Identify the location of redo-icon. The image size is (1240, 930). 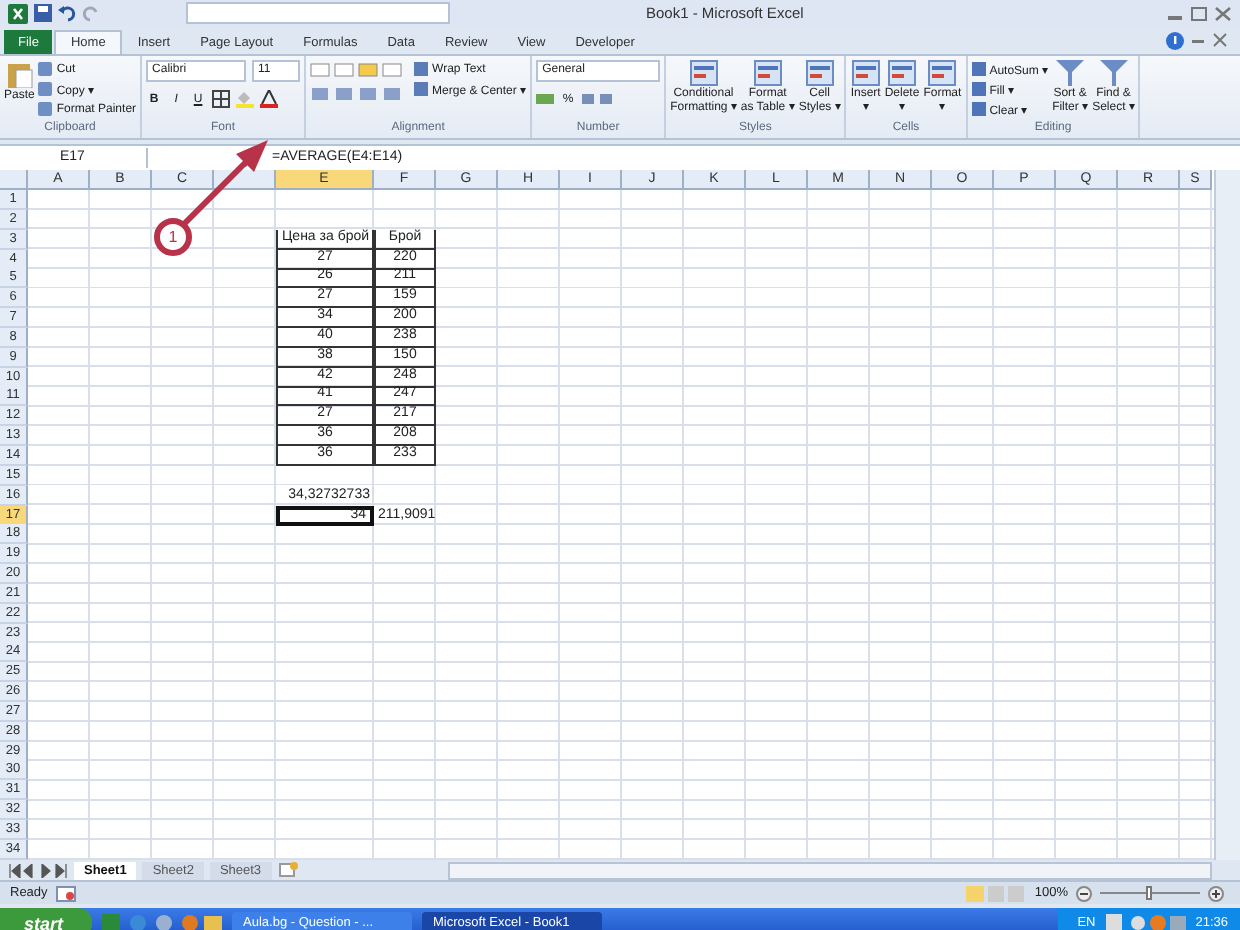
(91, 13).